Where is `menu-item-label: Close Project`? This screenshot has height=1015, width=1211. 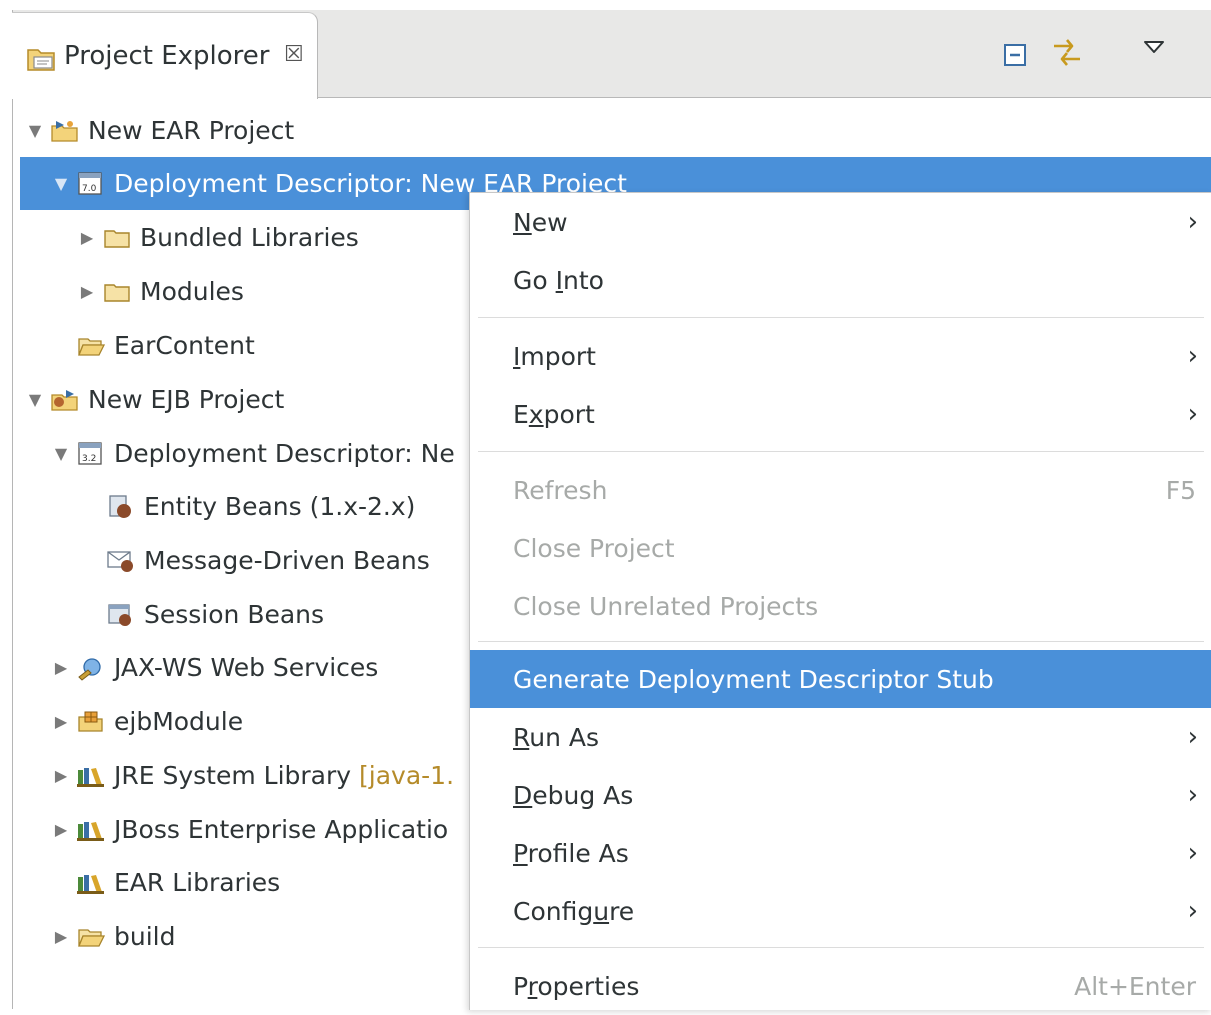 menu-item-label: Close Project is located at coordinates (594, 548).